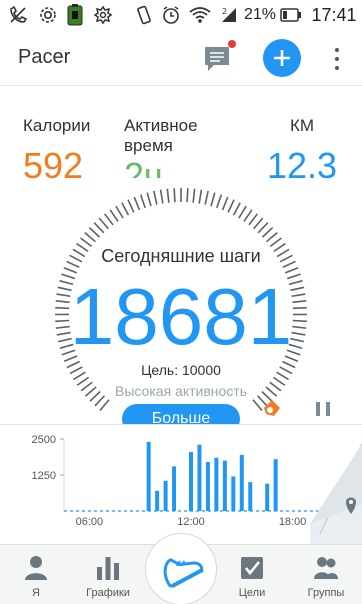 The height and width of the screenshot is (604, 362). What do you see at coordinates (232, 44) in the screenshot?
I see `notification-dot` at bounding box center [232, 44].